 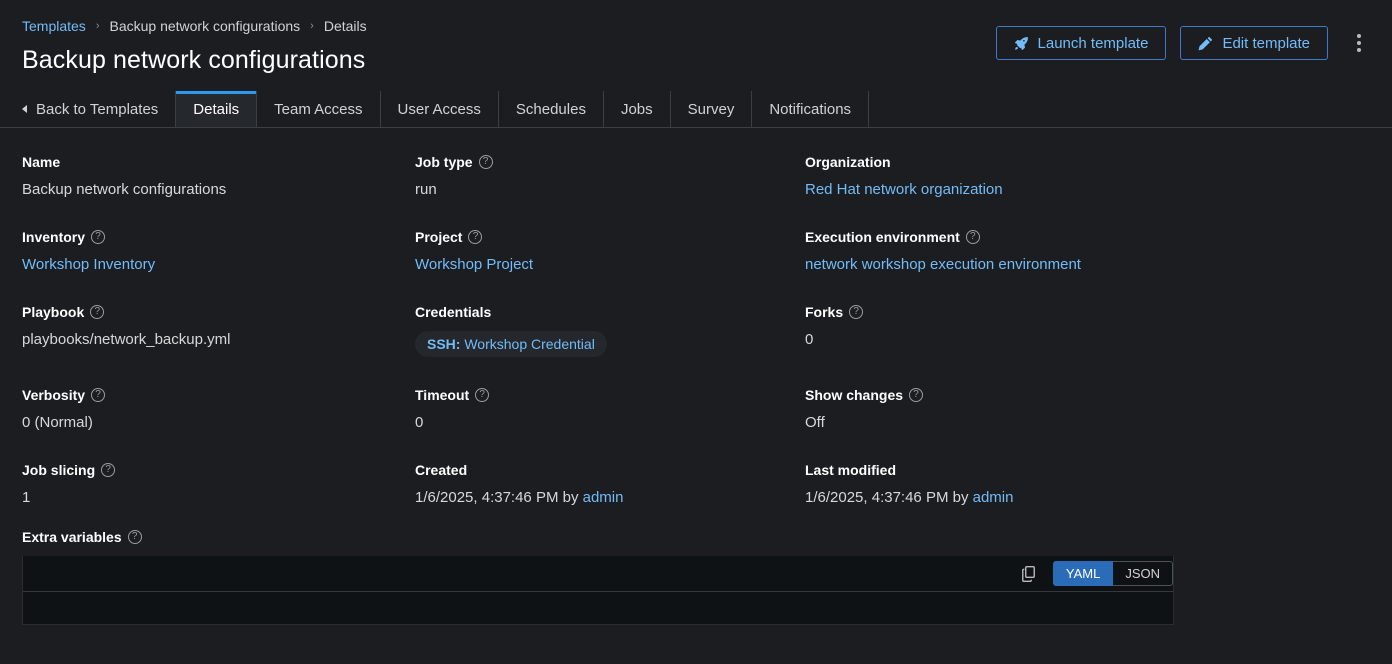 I want to click on tab-jobs: Jobs, so click(x=637, y=109).